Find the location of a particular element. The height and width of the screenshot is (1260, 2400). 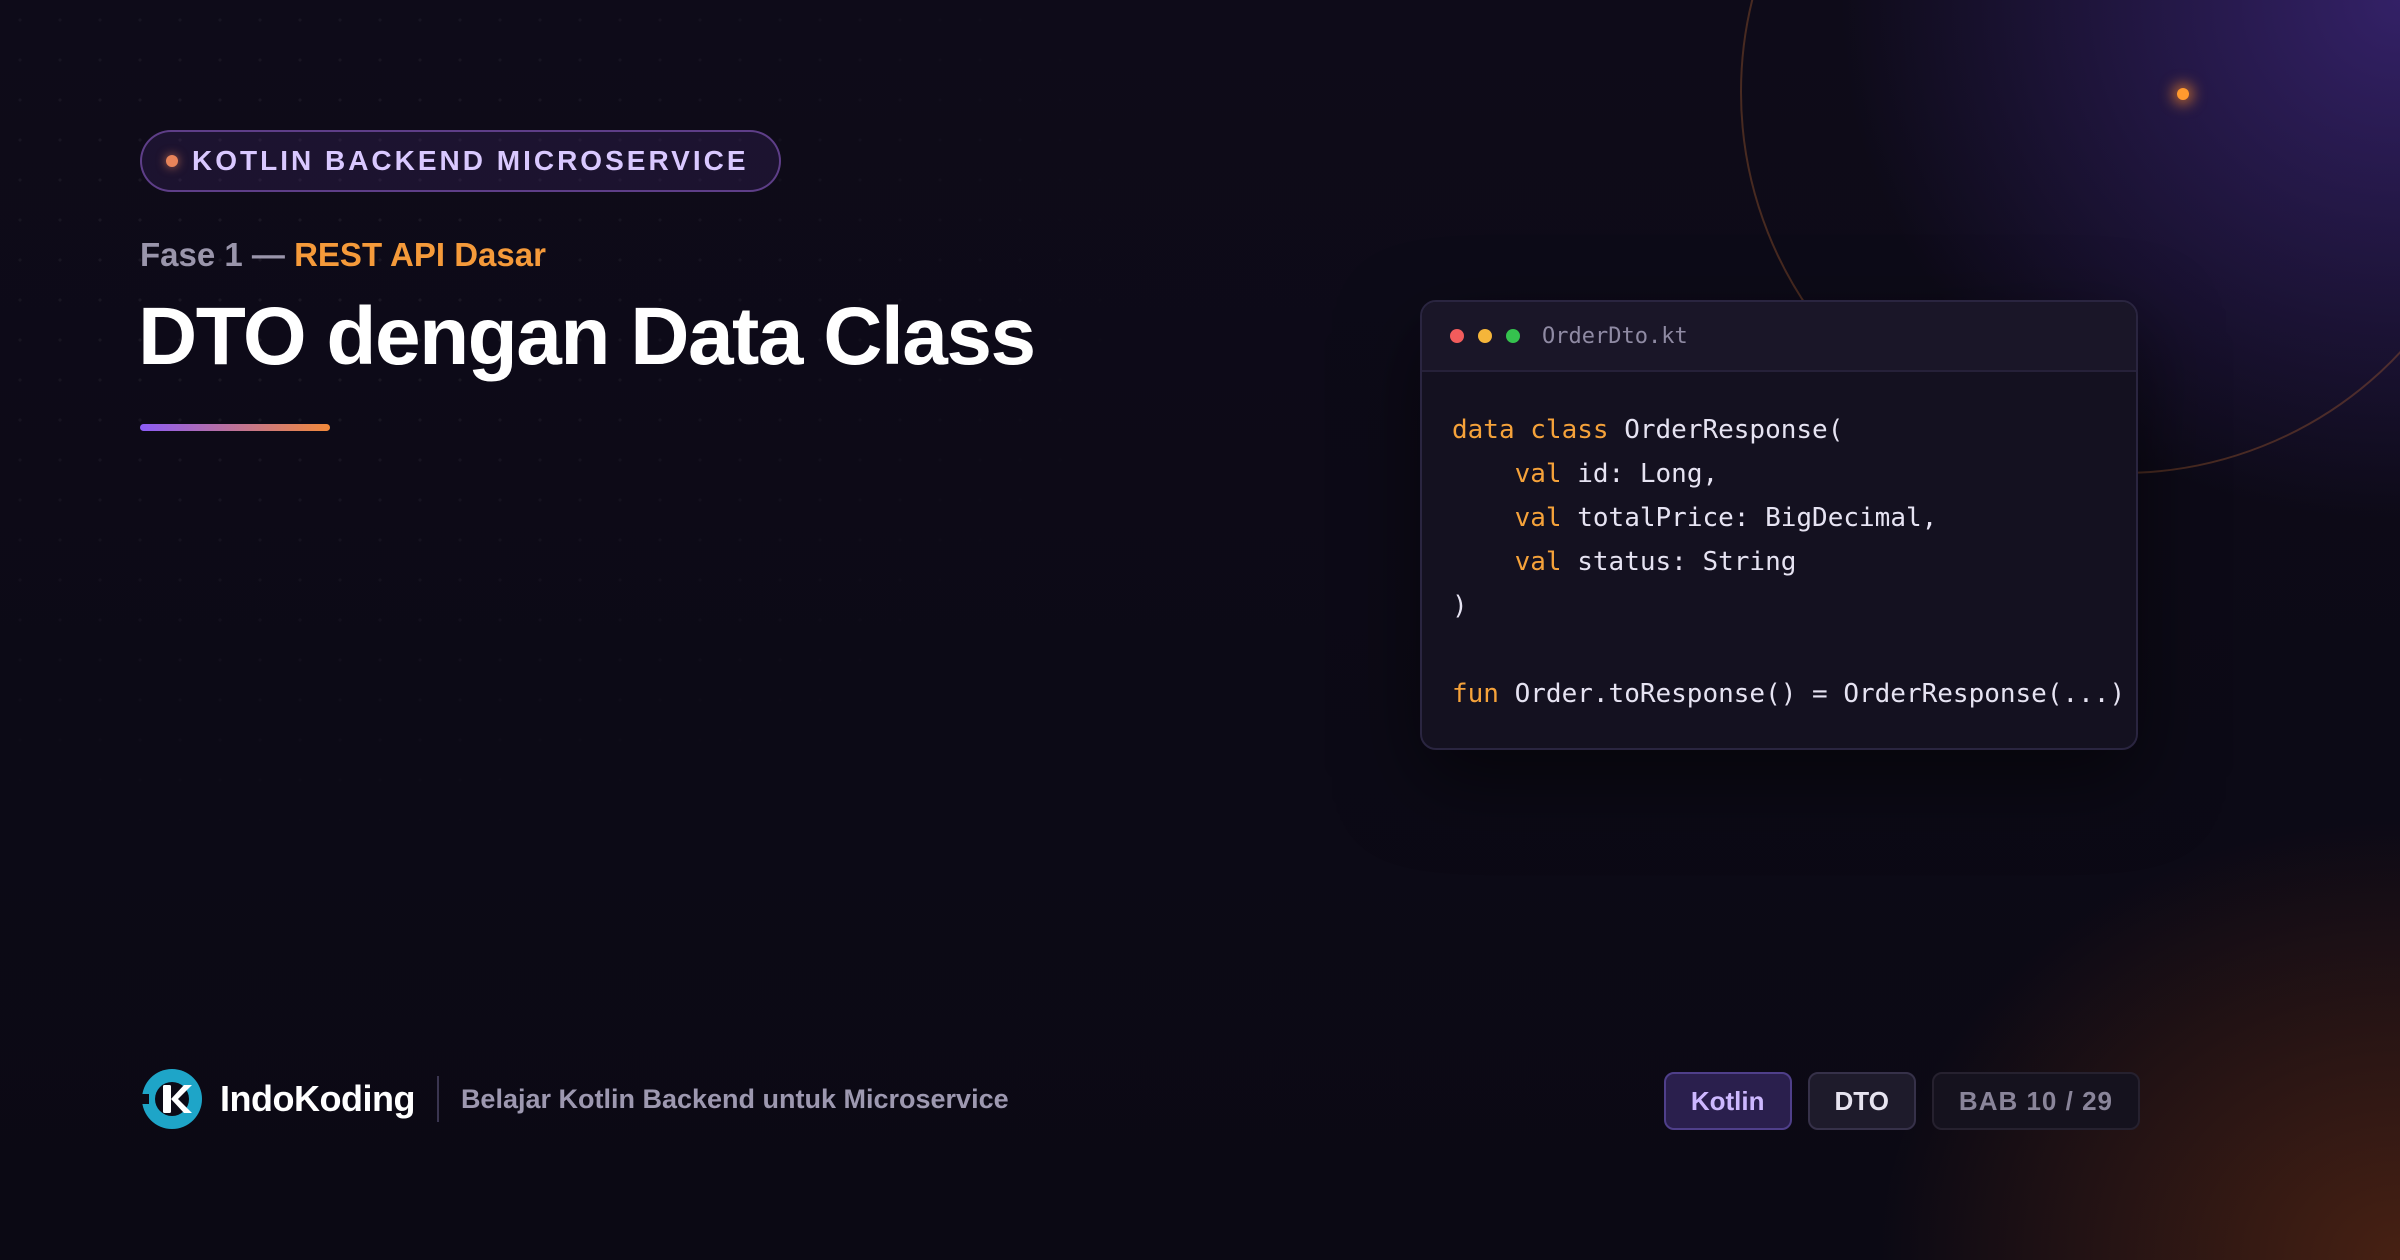

code-keyword: data class is located at coordinates (1530, 430).